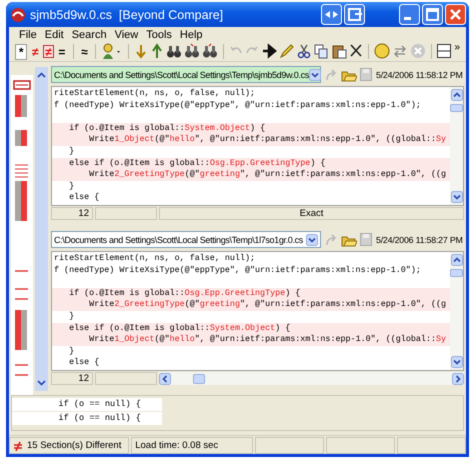 The image size is (474, 462). Describe the element at coordinates (157, 51) in the screenshot. I see `up-arrow-icon` at that location.